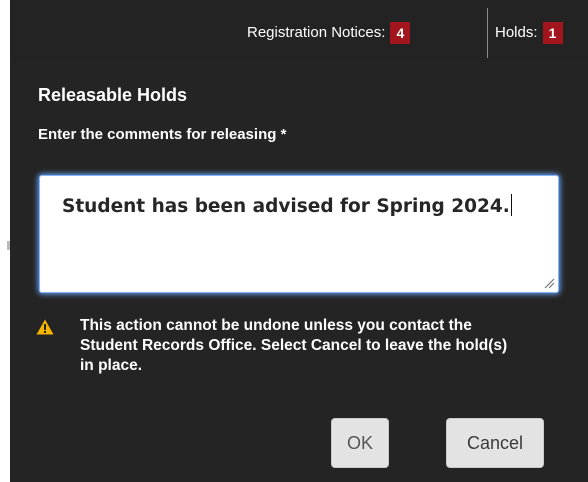 The height and width of the screenshot is (482, 588). Describe the element at coordinates (487, 33) in the screenshot. I see `header-divider` at that location.